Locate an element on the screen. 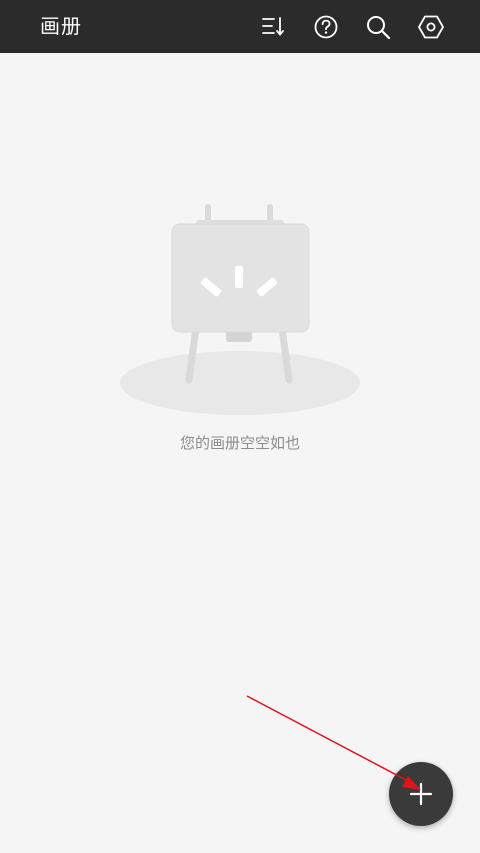 This screenshot has width=480, height=853. search-icon is located at coordinates (378, 27).